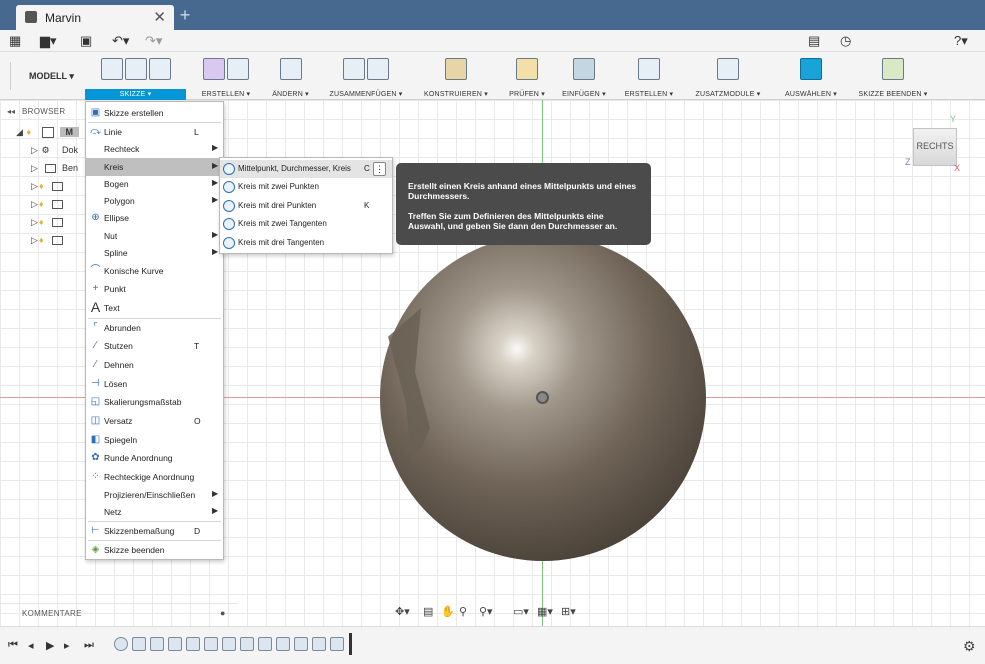 The width and height of the screenshot is (985, 664). What do you see at coordinates (154, 458) in the screenshot?
I see `menu-item-circular-pattern: ✿ Runde Anordnung` at bounding box center [154, 458].